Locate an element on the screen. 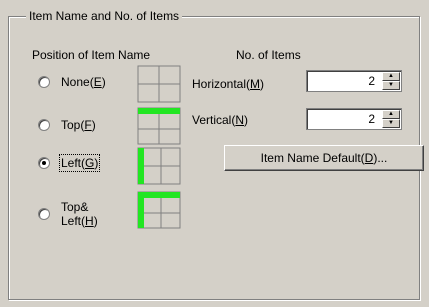  horizontal-down-icon: ▼ is located at coordinates (391, 85).